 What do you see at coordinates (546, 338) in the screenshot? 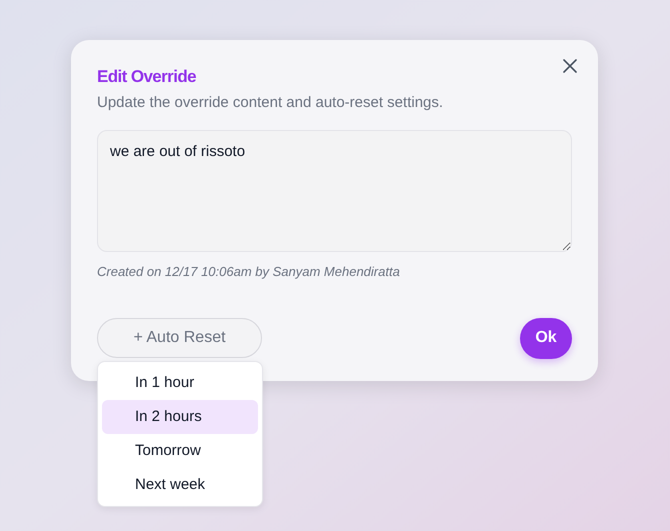
I see `ok-button: Ok` at bounding box center [546, 338].